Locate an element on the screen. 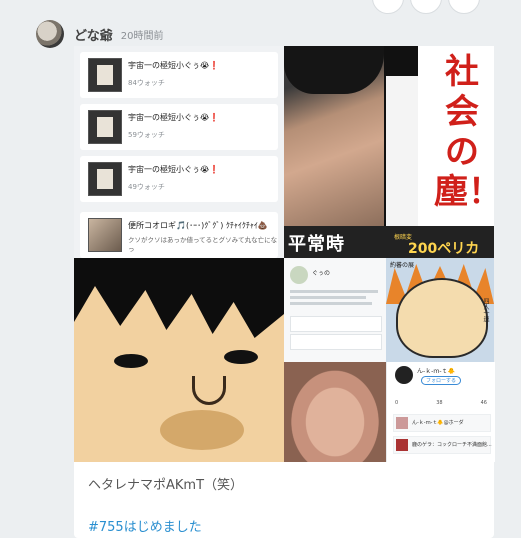 Image resolution: width=521 pixels, height=538 pixels. follow-button: フォローする is located at coordinates (441, 380).